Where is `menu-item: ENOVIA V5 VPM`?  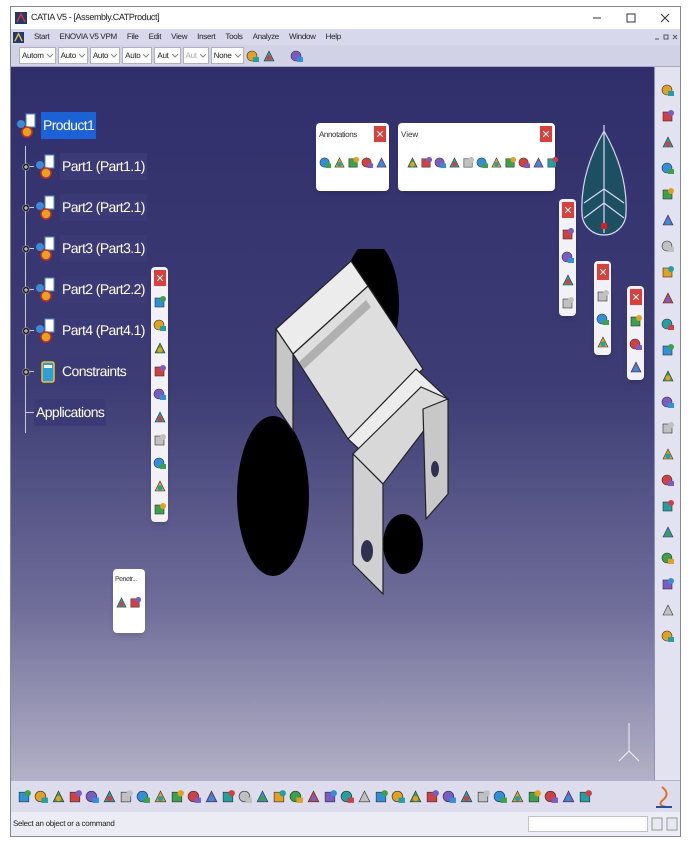 menu-item: ENOVIA V5 VPM is located at coordinates (88, 37).